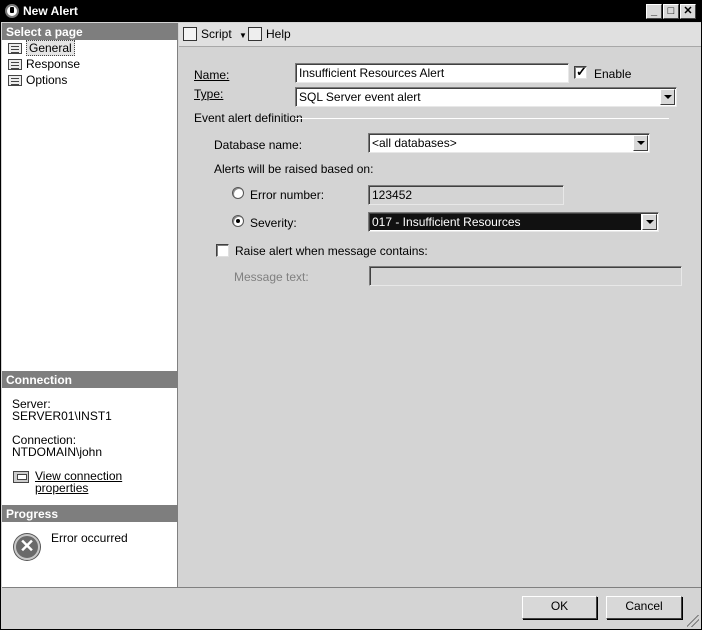 The height and width of the screenshot is (630, 702). I want to click on server-value: SERVER01\INST1, so click(62, 416).